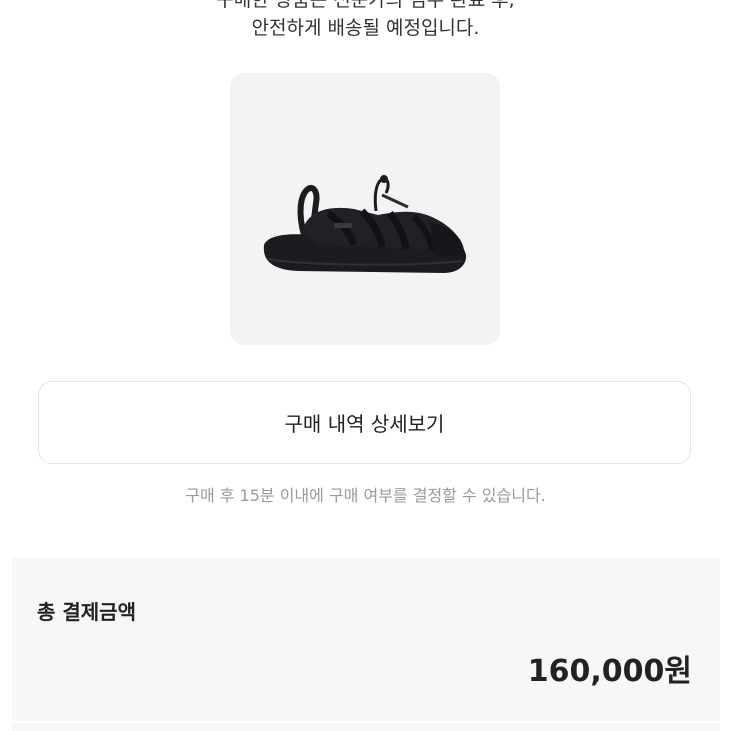  I want to click on inspection-notice-line1: 구매한 상품은 전문가의 검수 완료 후,, so click(365, 5).